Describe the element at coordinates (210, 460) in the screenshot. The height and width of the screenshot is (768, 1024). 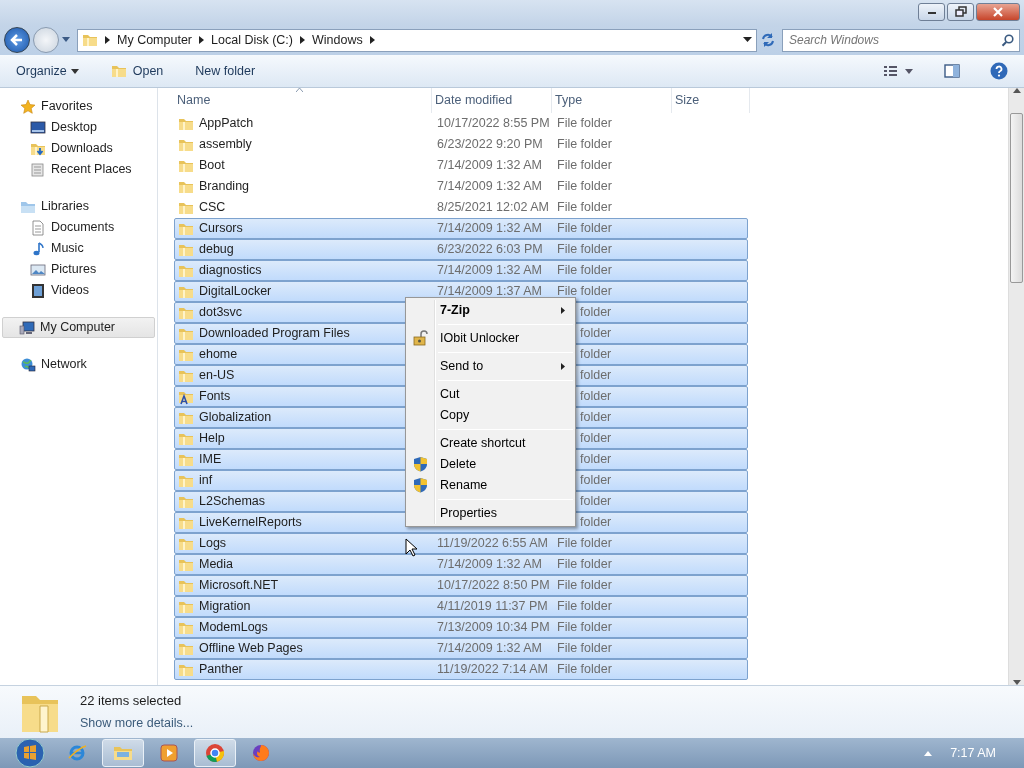
I see `file-name: IME` at that location.